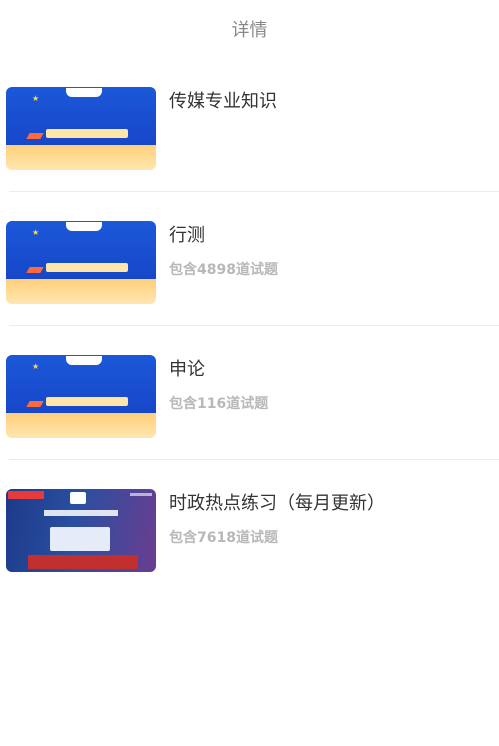  Describe the element at coordinates (187, 369) in the screenshot. I see `item-title: 申论` at that location.